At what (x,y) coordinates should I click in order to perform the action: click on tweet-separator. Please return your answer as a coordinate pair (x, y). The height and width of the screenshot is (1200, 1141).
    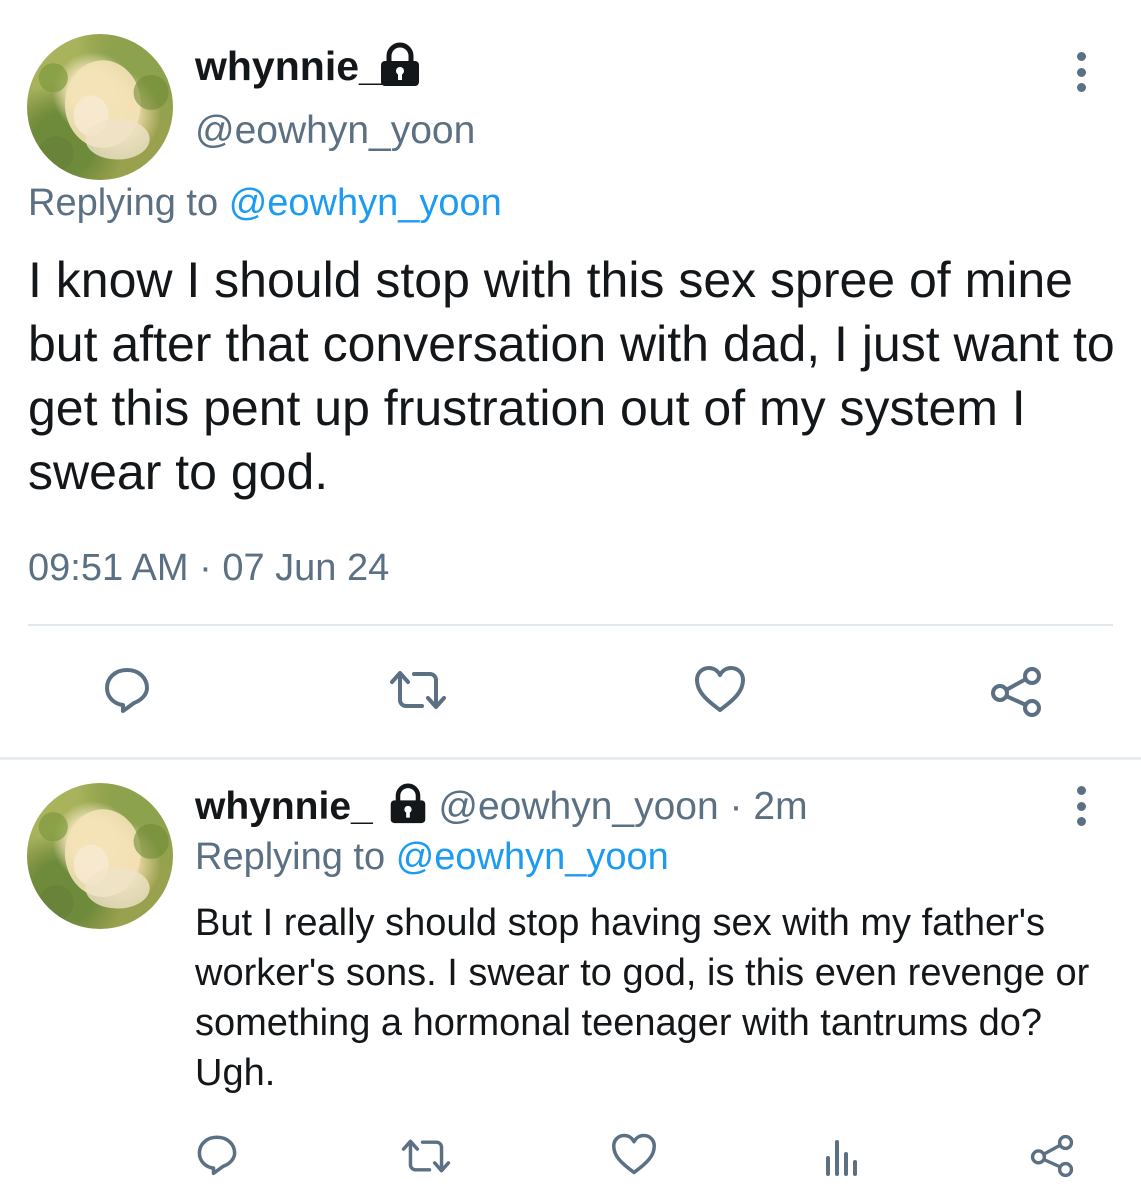
    Looking at the image, I should click on (570, 758).